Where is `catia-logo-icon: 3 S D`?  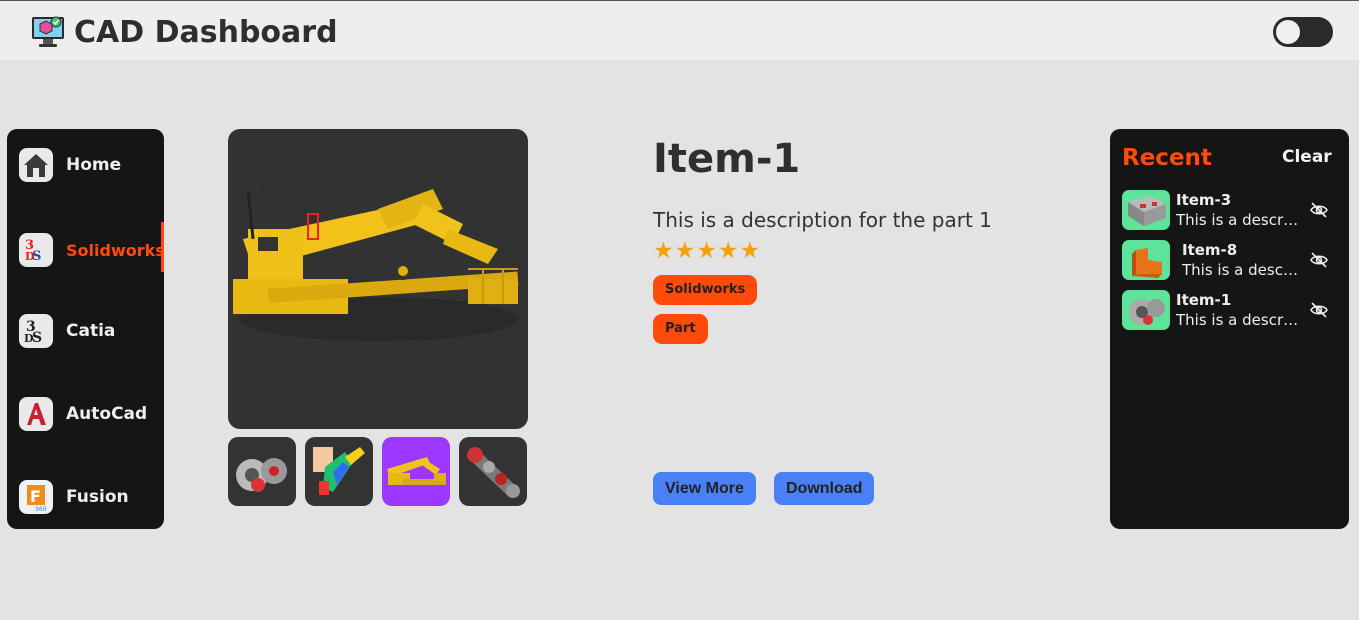
catia-logo-icon: 3 S D is located at coordinates (36, 331).